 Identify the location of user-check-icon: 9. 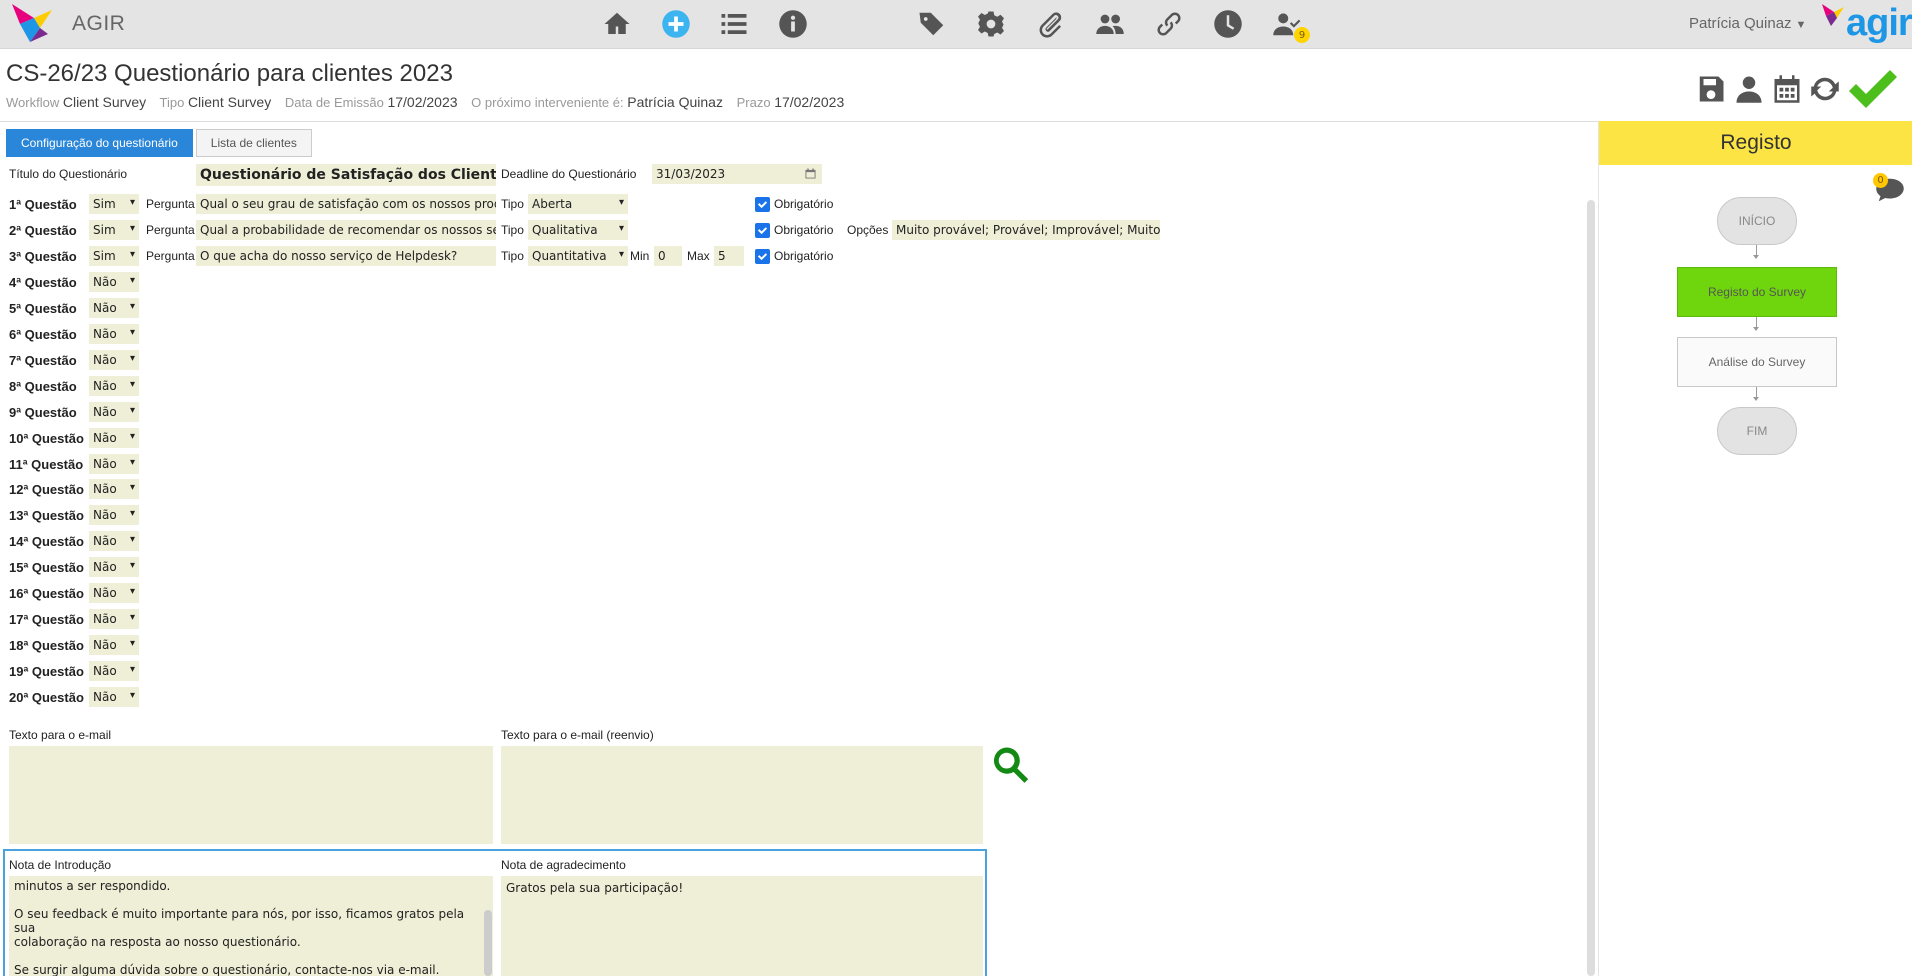
(1290, 26).